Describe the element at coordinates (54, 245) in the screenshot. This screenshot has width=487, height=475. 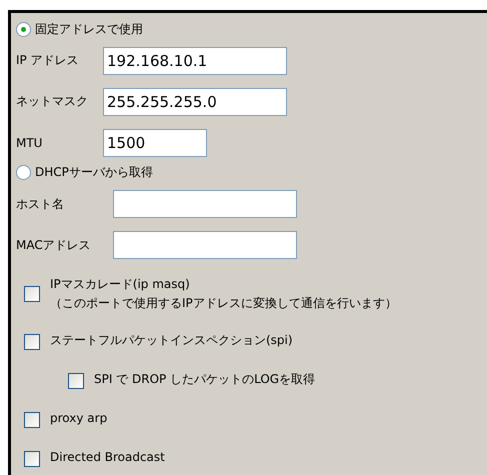
I see `field-label: MACアドレス` at that location.